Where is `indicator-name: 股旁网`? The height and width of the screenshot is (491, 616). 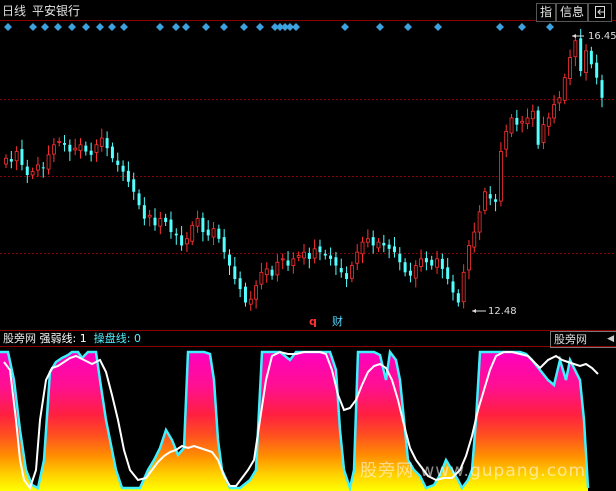 indicator-name: 股旁网 is located at coordinates (19, 338).